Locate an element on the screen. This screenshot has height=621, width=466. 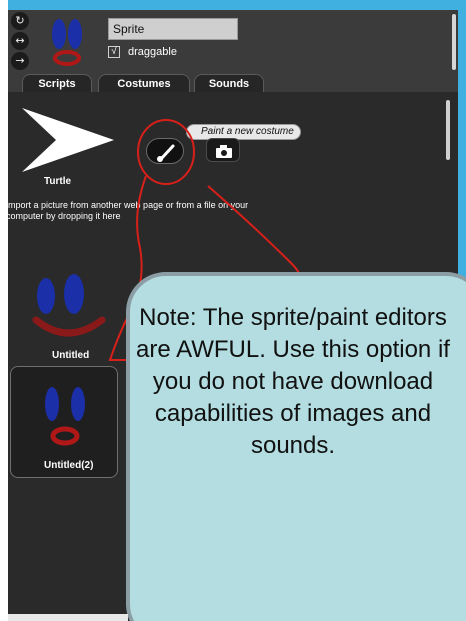
bottom-strip is located at coordinates (68, 617).